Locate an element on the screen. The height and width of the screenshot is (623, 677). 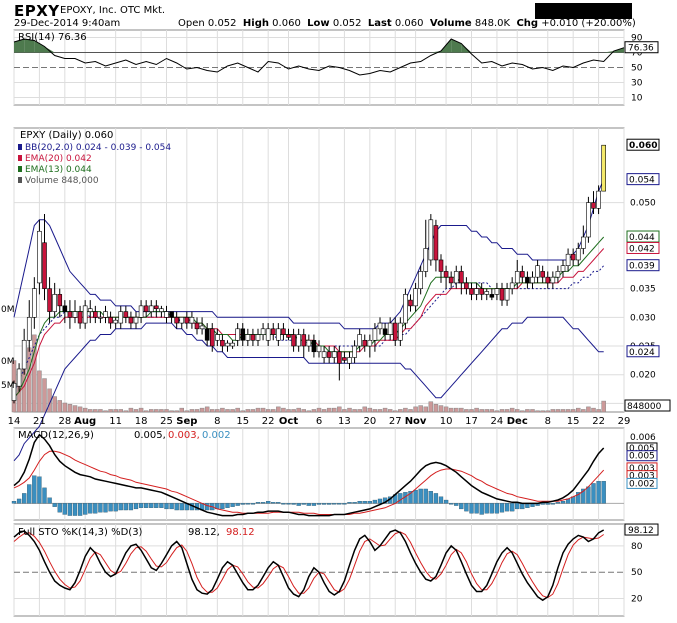
rsi-tick-label: 10 is located at coordinates (637, 99).